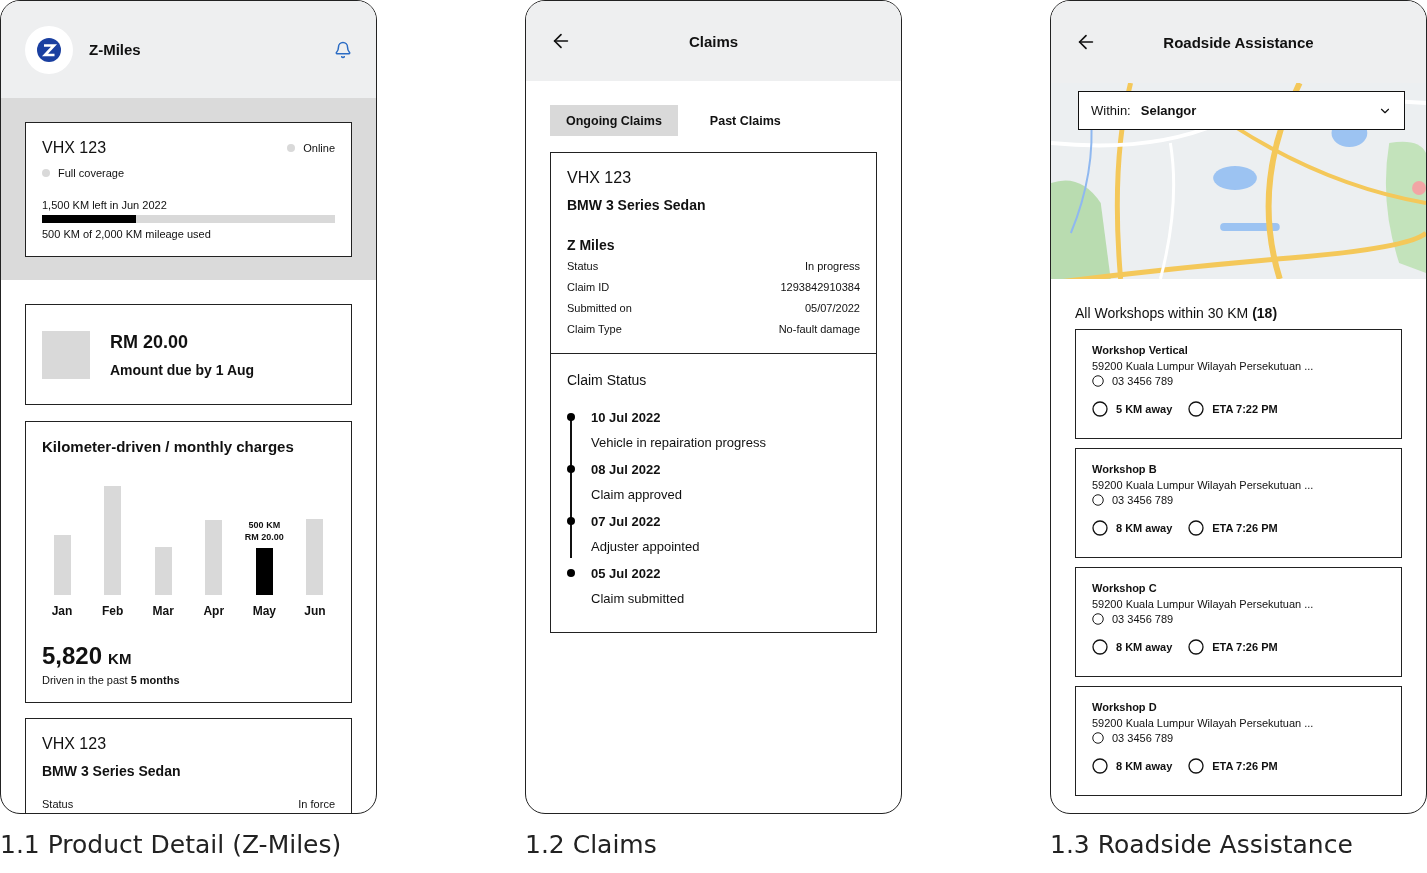 This screenshot has height=873, width=1427. I want to click on event-text: Claim submitted, so click(638, 598).